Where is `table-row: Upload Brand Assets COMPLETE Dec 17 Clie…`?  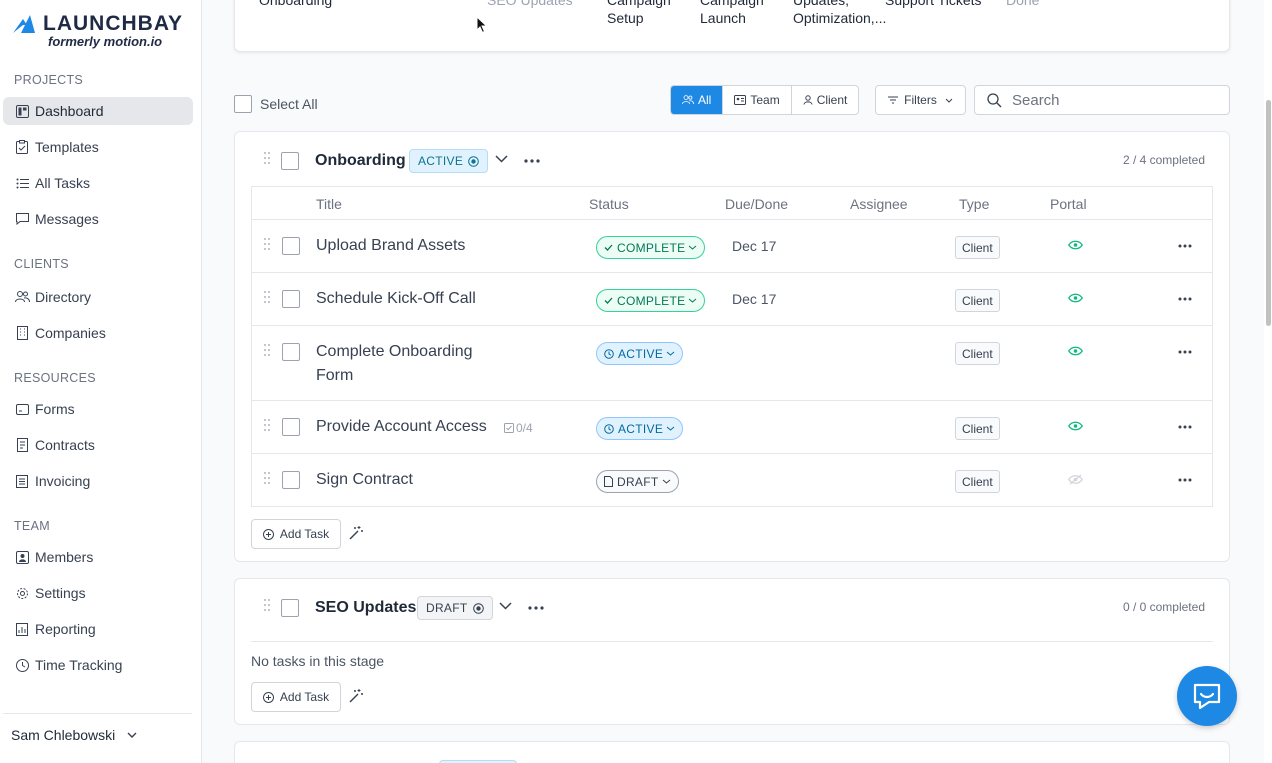 table-row: Upload Brand Assets COMPLETE Dec 17 Clie… is located at coordinates (732, 246).